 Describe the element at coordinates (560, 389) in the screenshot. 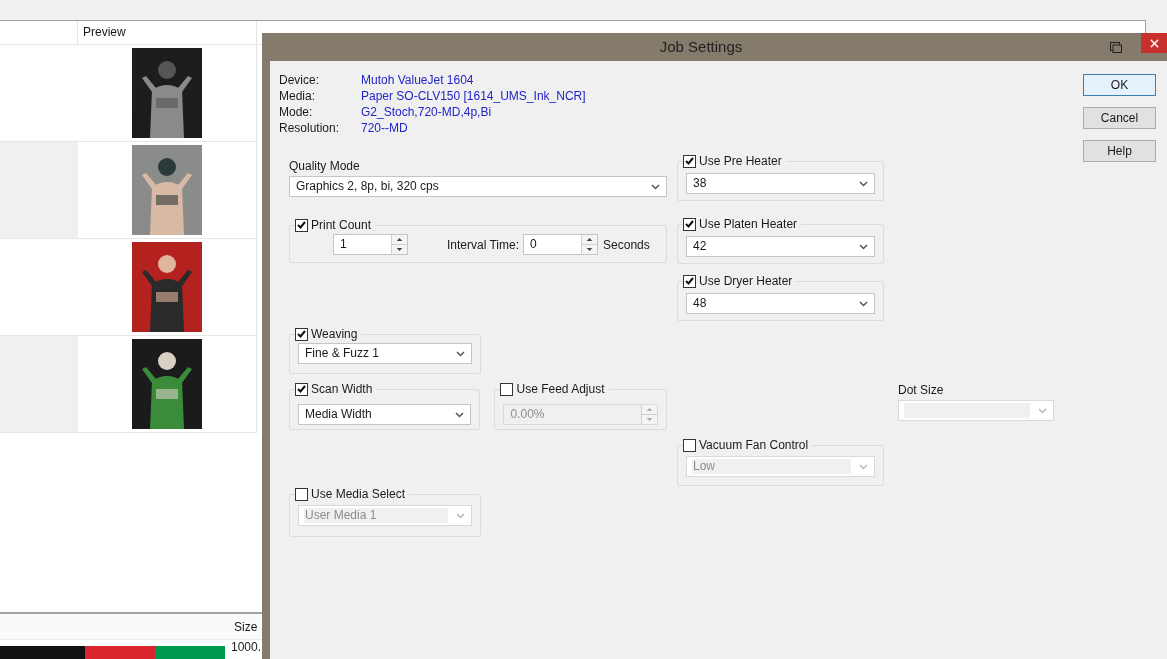

I see `checkbox-label: Use Feed Adjust` at that location.